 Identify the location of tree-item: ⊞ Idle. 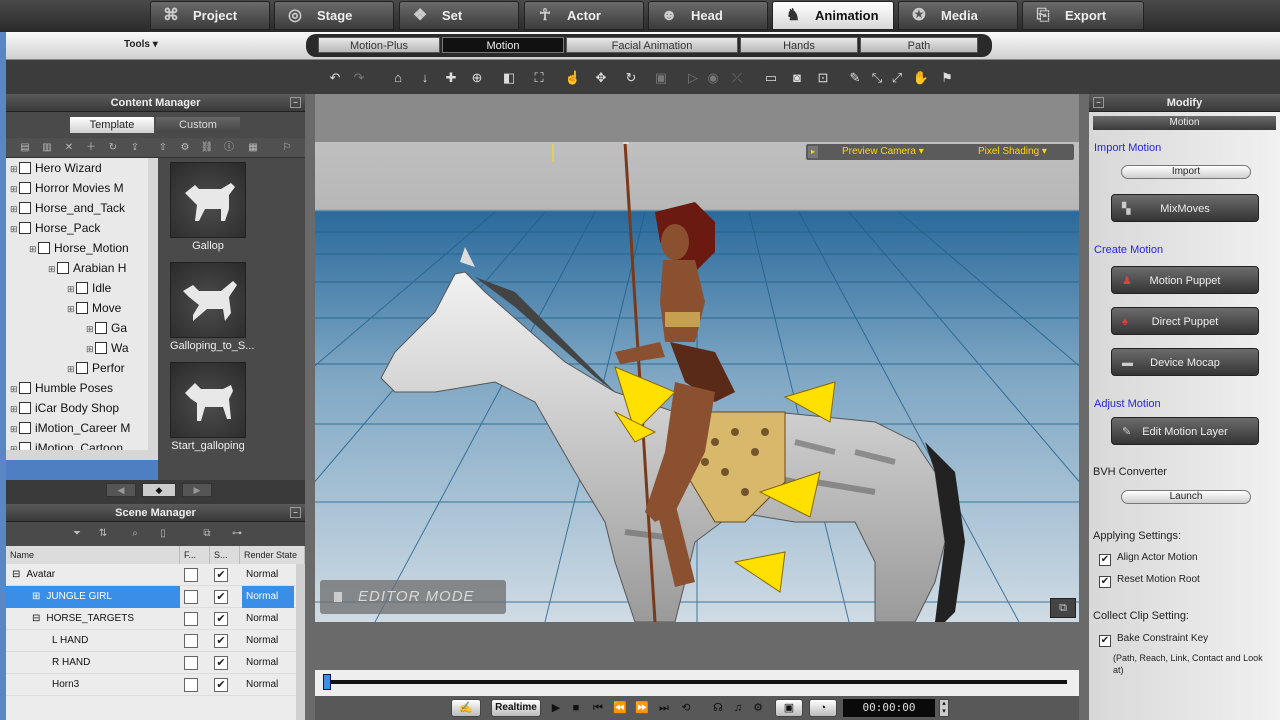
(89, 288).